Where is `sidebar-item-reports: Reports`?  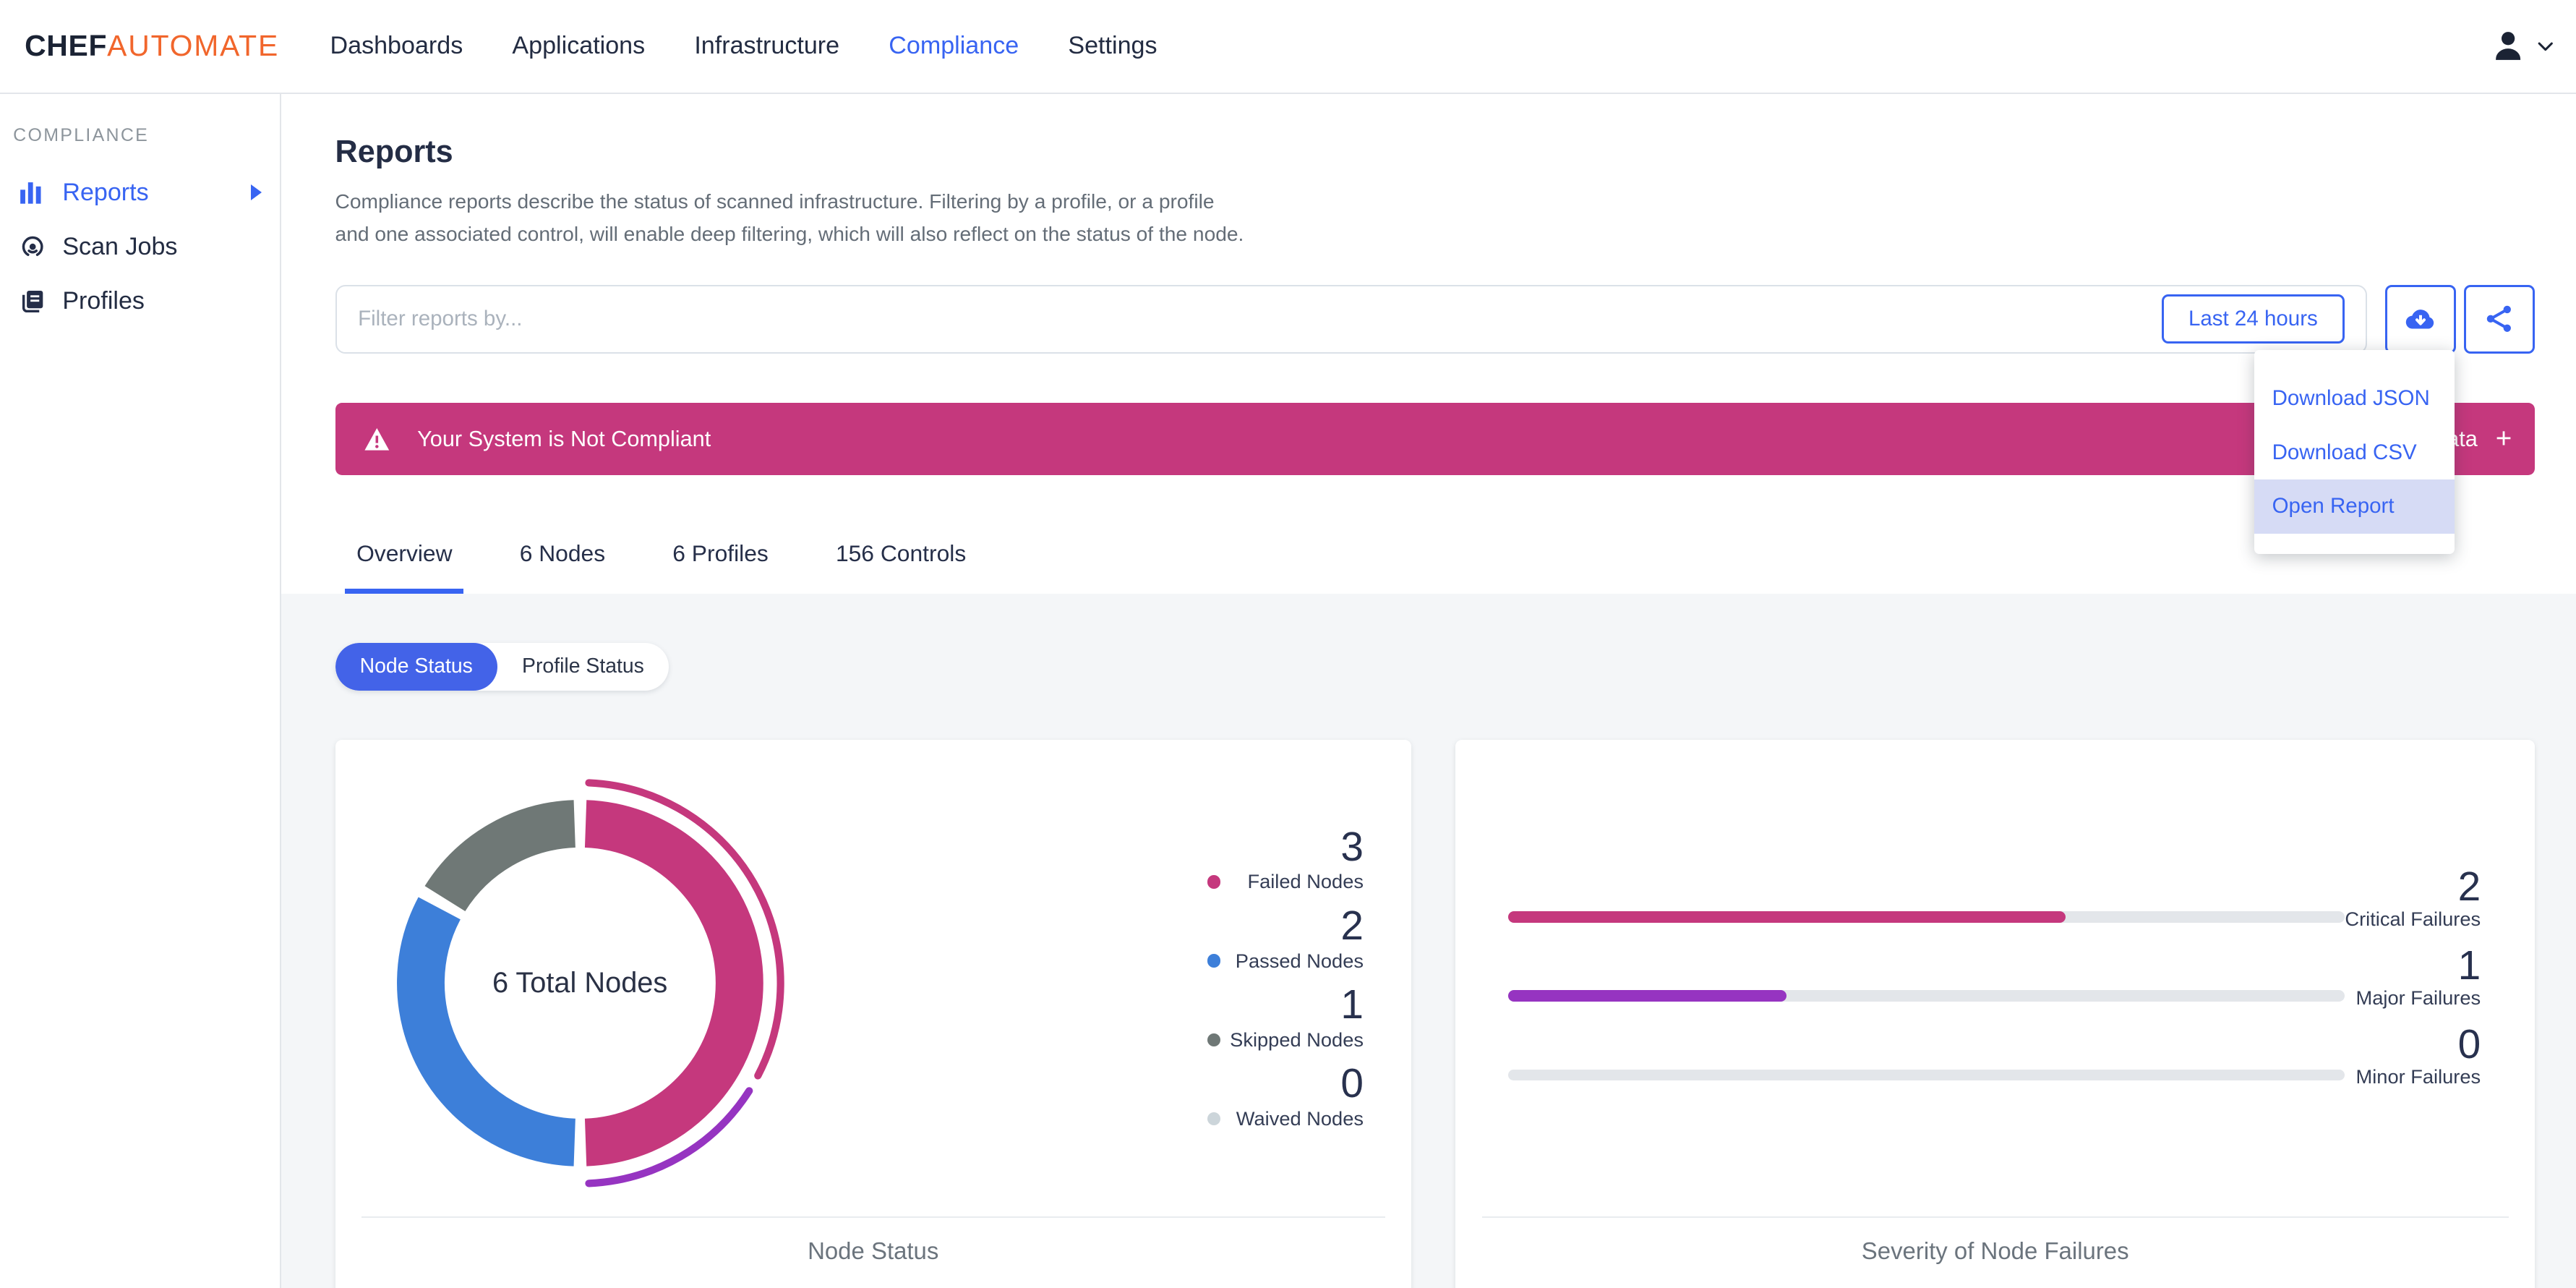
sidebar-item-reports: Reports is located at coordinates (140, 193).